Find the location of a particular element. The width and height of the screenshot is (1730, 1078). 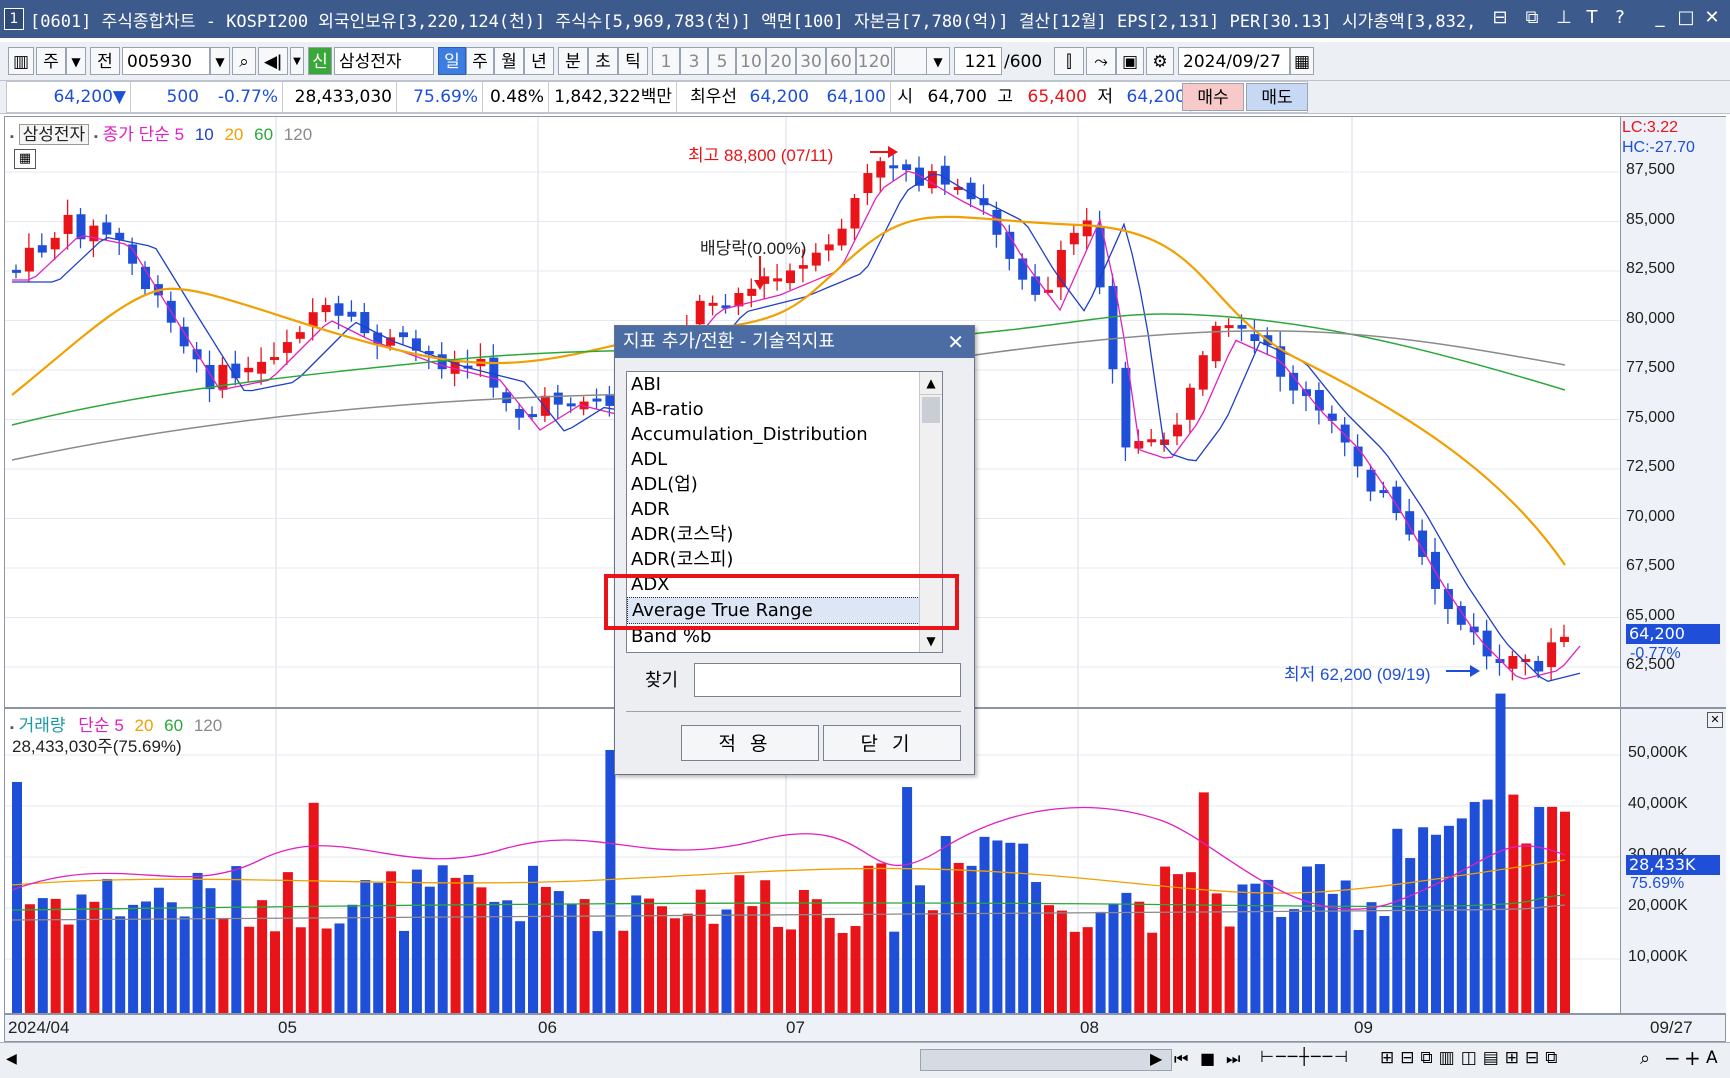

current-volume-pct: 75.69% is located at coordinates (1657, 883).